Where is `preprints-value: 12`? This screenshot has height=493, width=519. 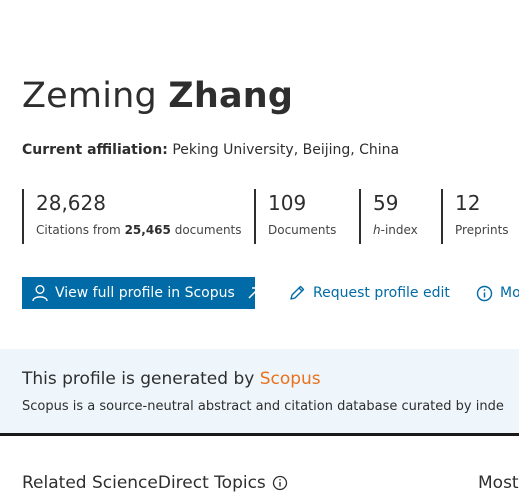
preprints-value: 12 is located at coordinates (468, 203).